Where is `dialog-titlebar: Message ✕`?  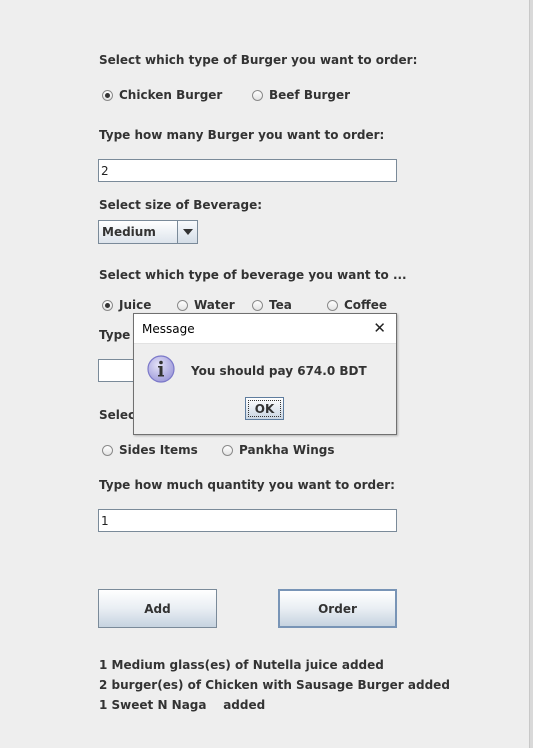 dialog-titlebar: Message ✕ is located at coordinates (265, 329).